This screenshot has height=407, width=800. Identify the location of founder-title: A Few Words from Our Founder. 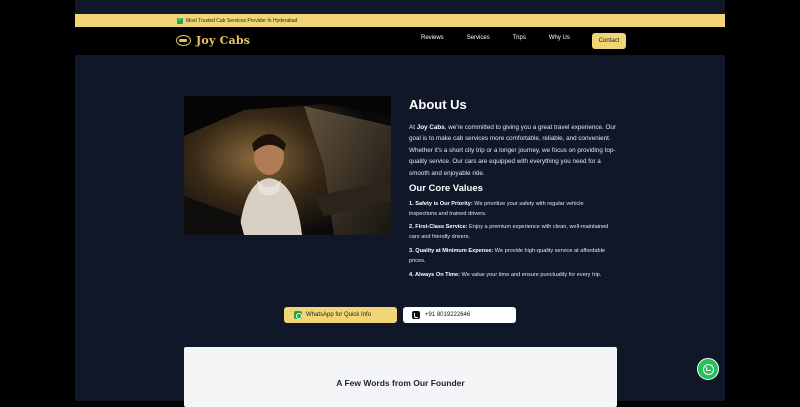
(400, 383).